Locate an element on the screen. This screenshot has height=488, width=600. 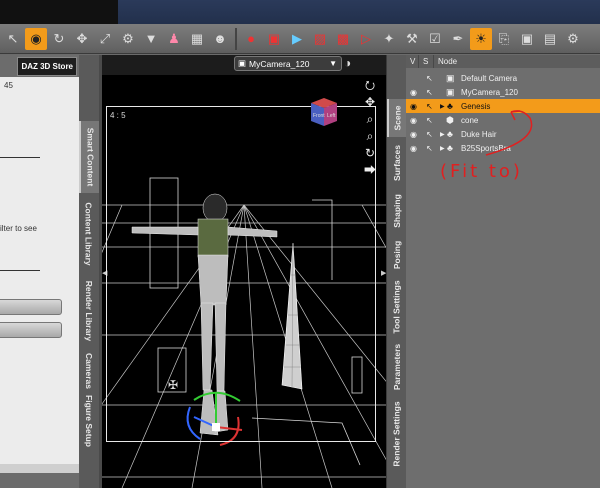
tab-parameters: Parameters is located at coordinates (397, 367).